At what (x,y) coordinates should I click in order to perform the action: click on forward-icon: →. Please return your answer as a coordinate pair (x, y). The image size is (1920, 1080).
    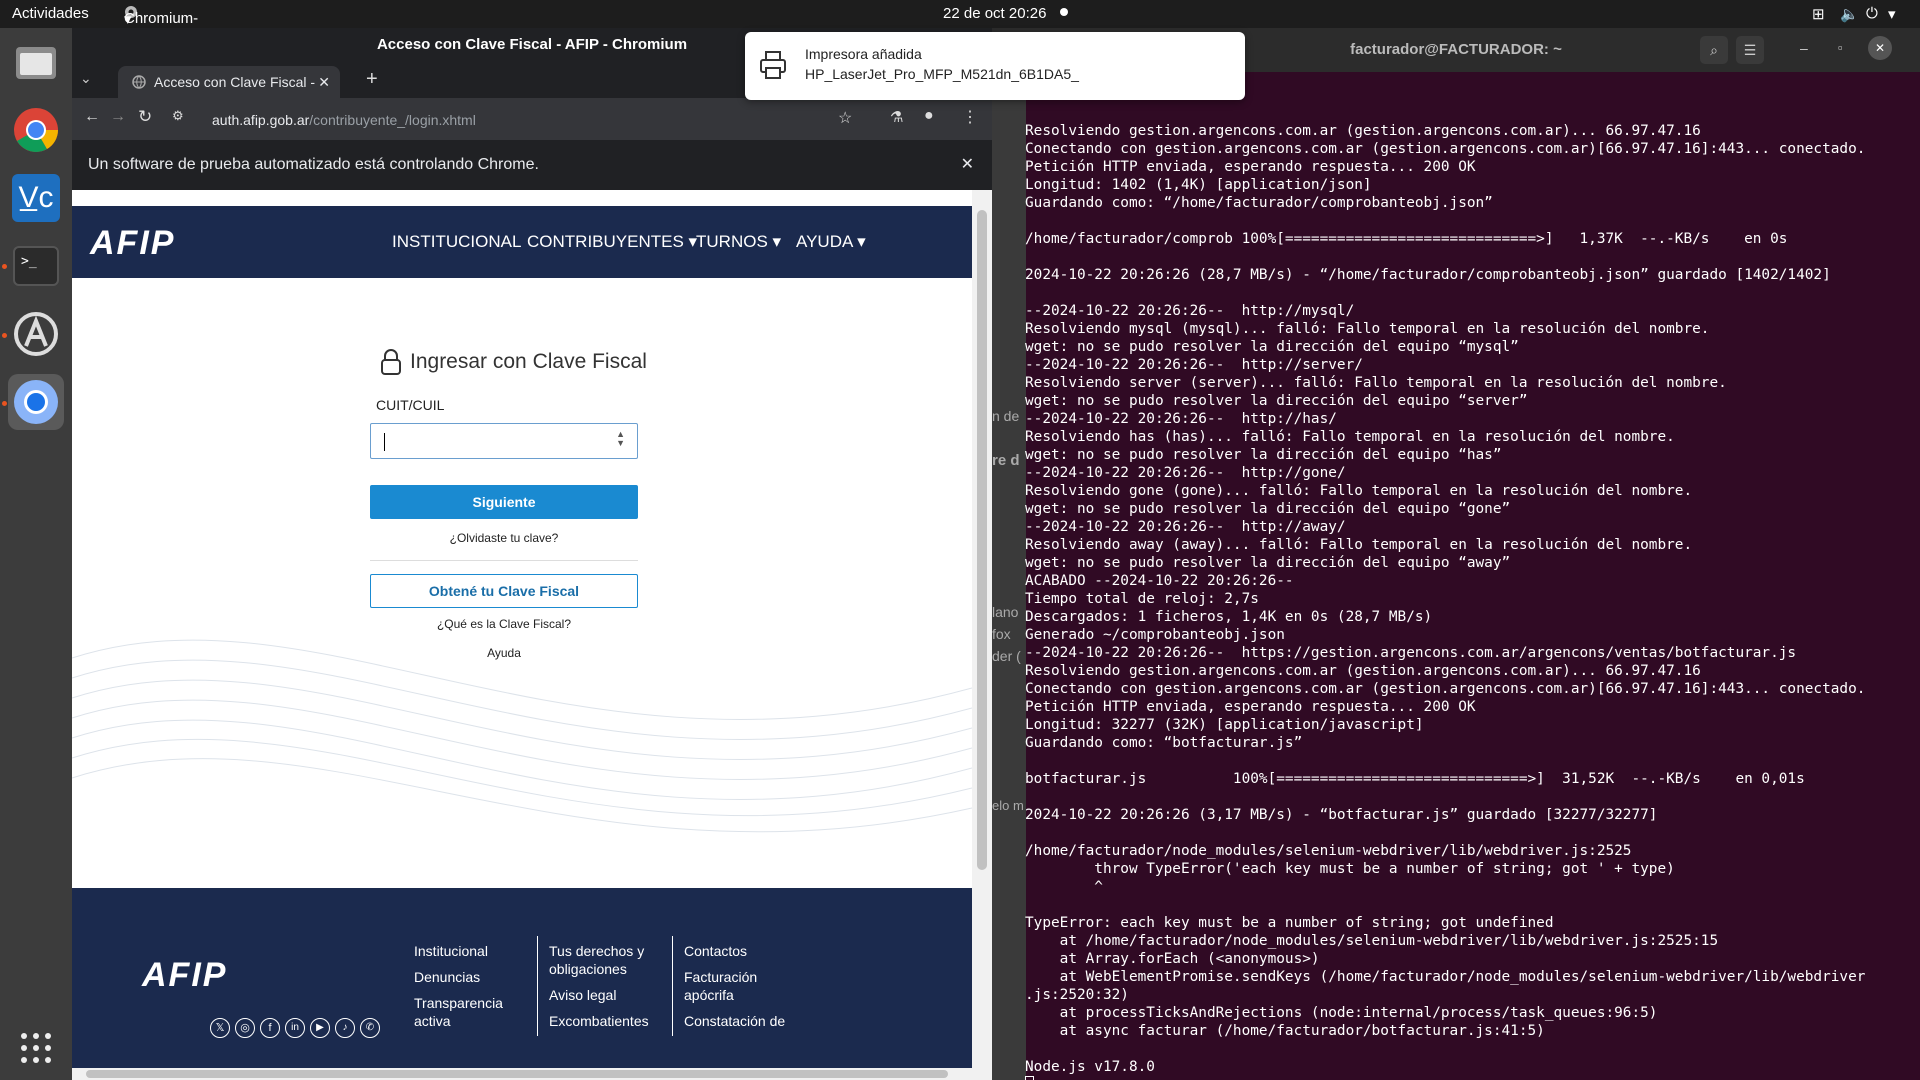
    Looking at the image, I should click on (118, 117).